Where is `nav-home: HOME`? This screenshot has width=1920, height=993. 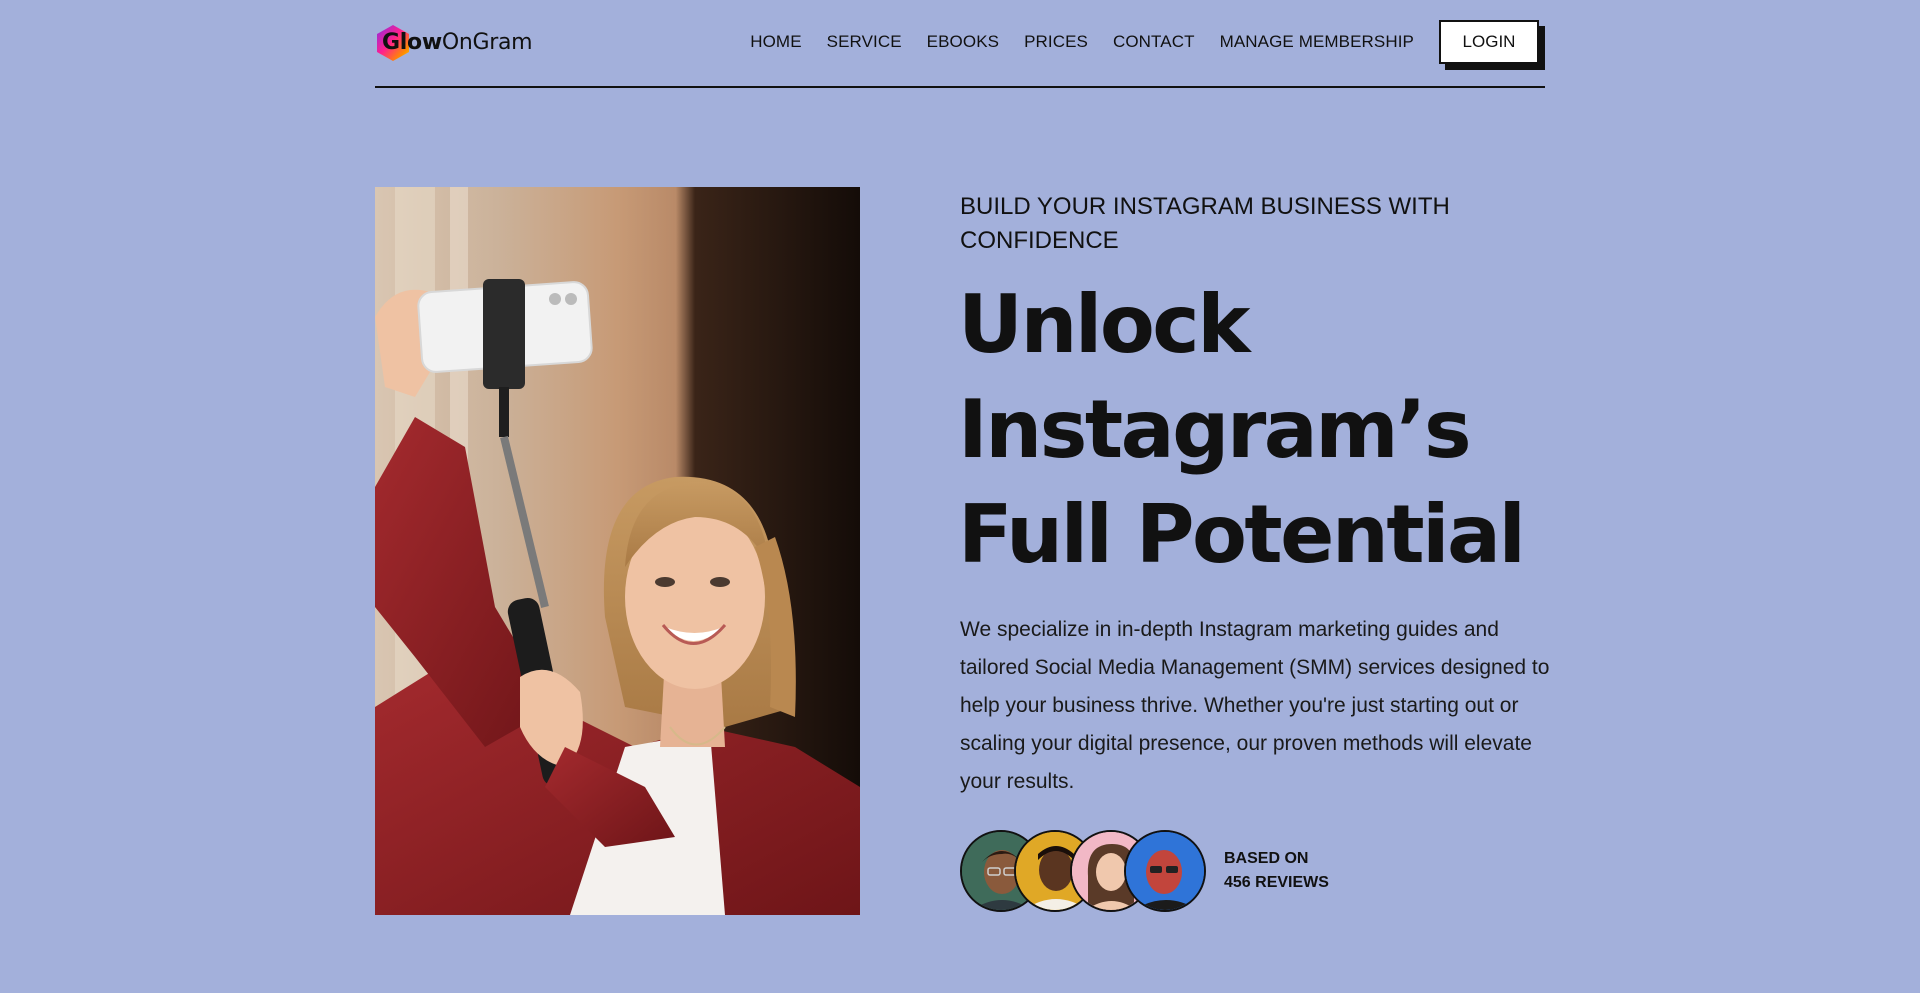 nav-home: HOME is located at coordinates (775, 42).